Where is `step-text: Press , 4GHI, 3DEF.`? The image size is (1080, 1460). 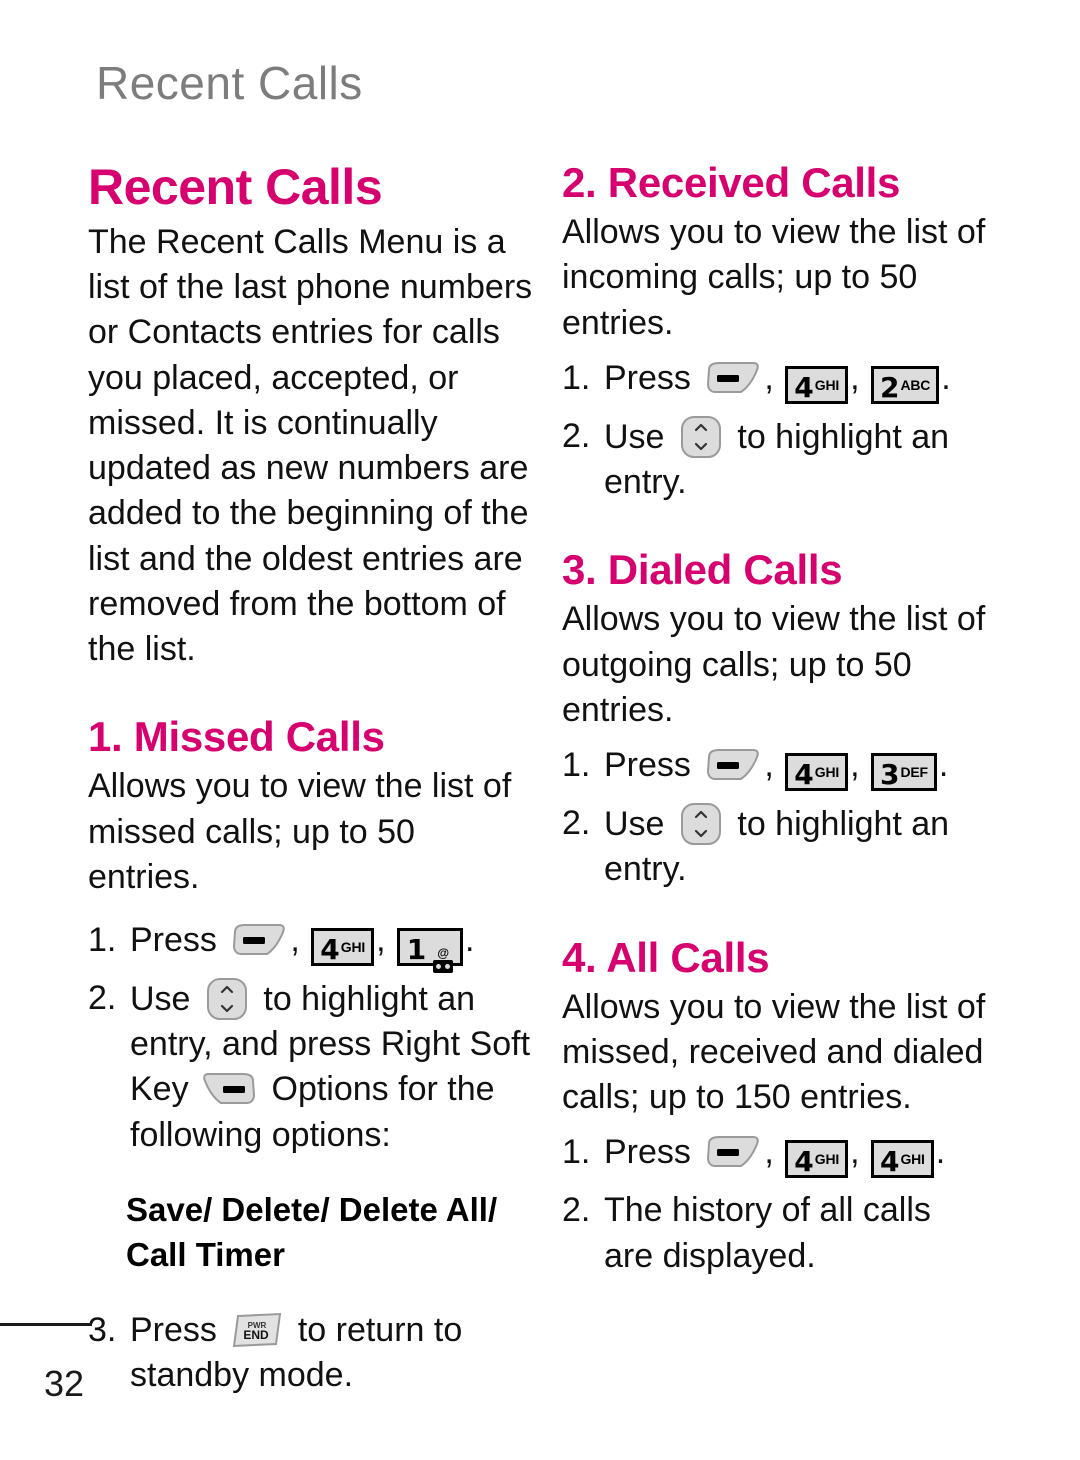
step-text: Press , 4GHI, 3DEF. is located at coordinates (795, 767).